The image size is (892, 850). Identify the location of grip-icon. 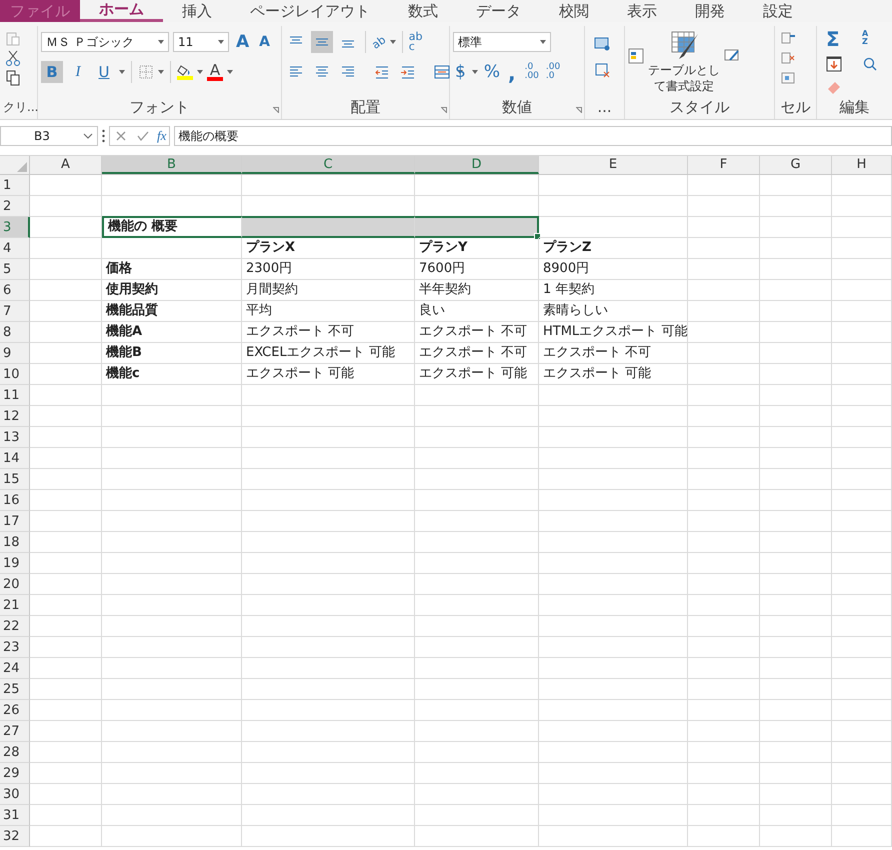
(103, 136).